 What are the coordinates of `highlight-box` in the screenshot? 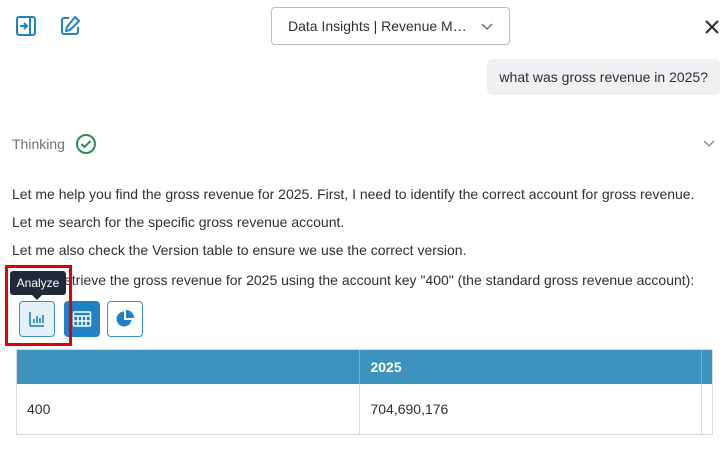 It's located at (38, 305).